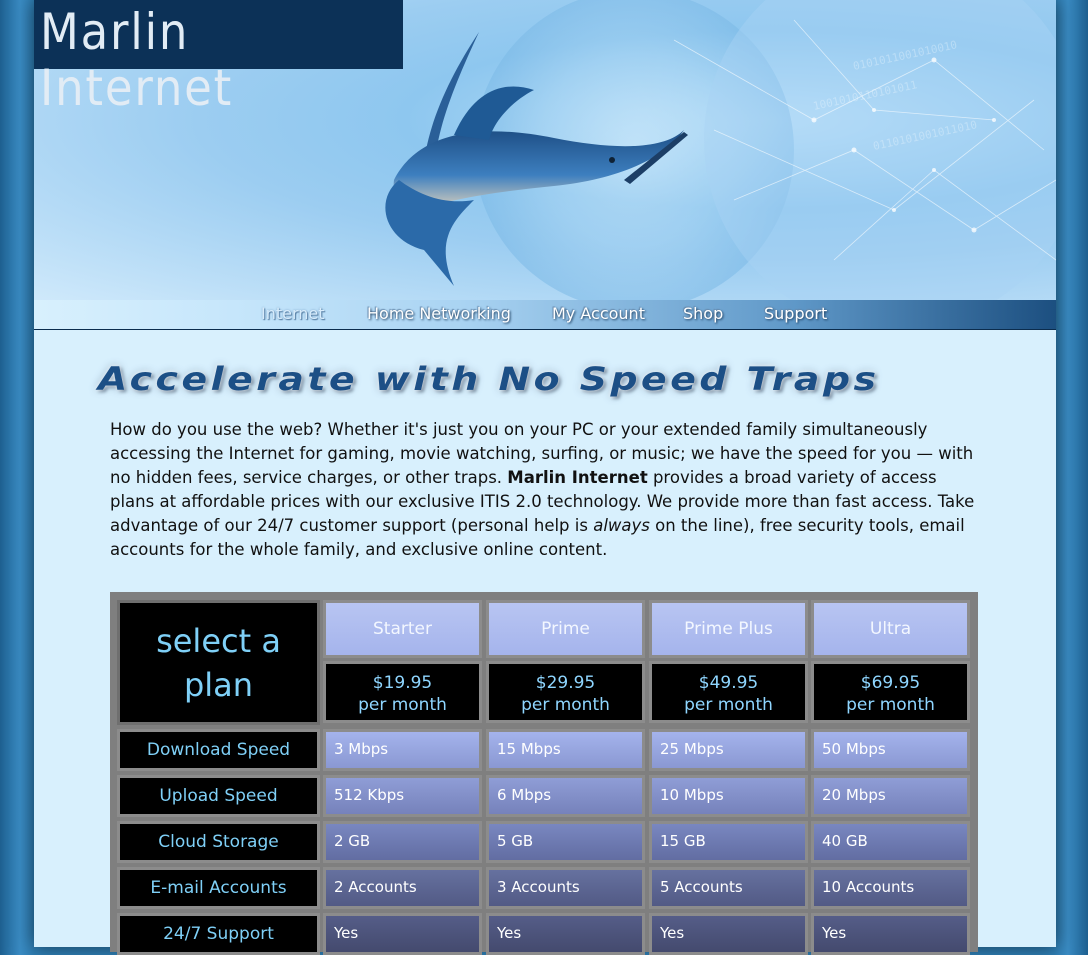  Describe the element at coordinates (489, 379) in the screenshot. I see `headline-text: Accelerate with No Speed Traps` at that location.